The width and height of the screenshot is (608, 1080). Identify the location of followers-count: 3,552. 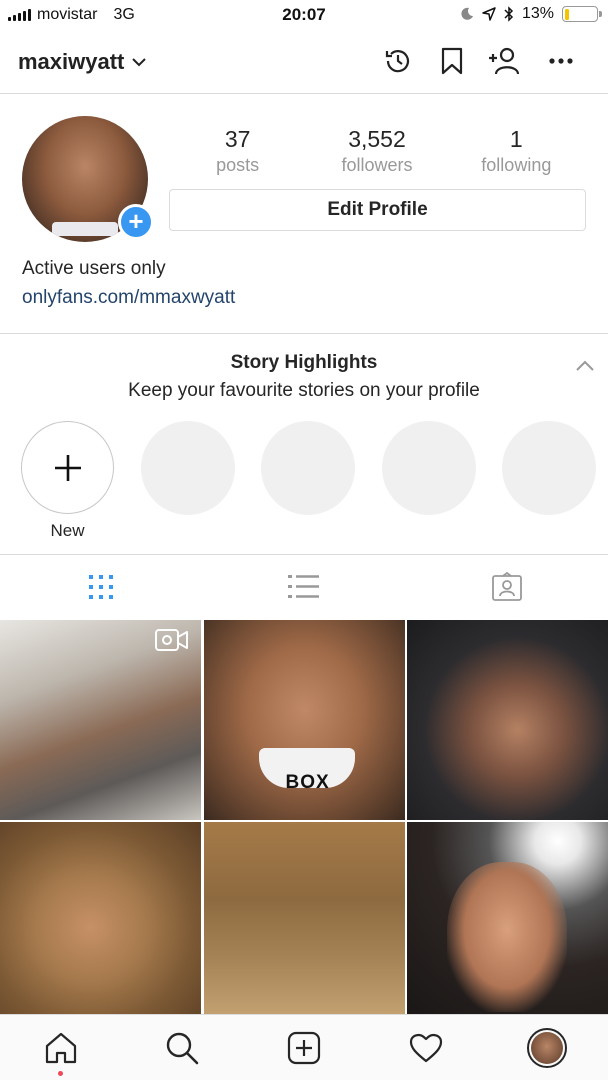
(377, 139).